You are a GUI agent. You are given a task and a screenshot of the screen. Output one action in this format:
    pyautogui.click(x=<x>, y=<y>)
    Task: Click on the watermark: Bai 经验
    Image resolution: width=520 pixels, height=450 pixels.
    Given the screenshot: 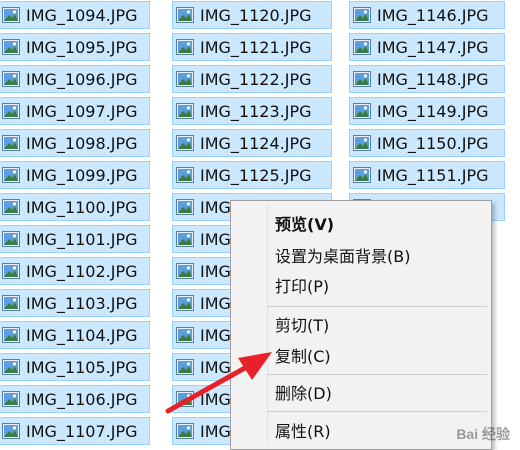 What is the action you would take?
    pyautogui.click(x=483, y=434)
    